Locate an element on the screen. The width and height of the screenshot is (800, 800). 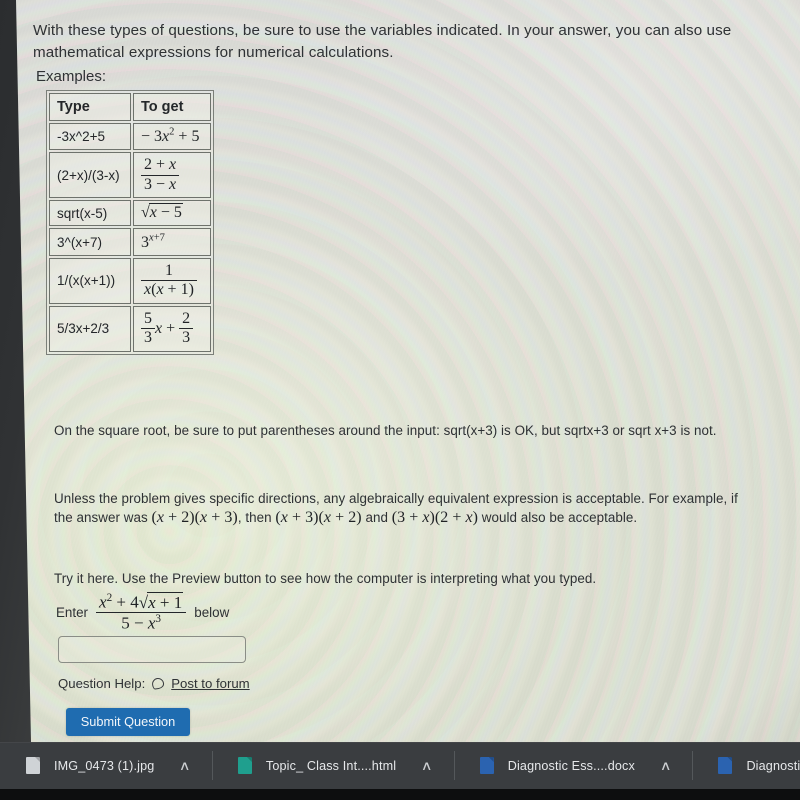
cell-to-get: − 3x2 + 5 is located at coordinates (172, 137).